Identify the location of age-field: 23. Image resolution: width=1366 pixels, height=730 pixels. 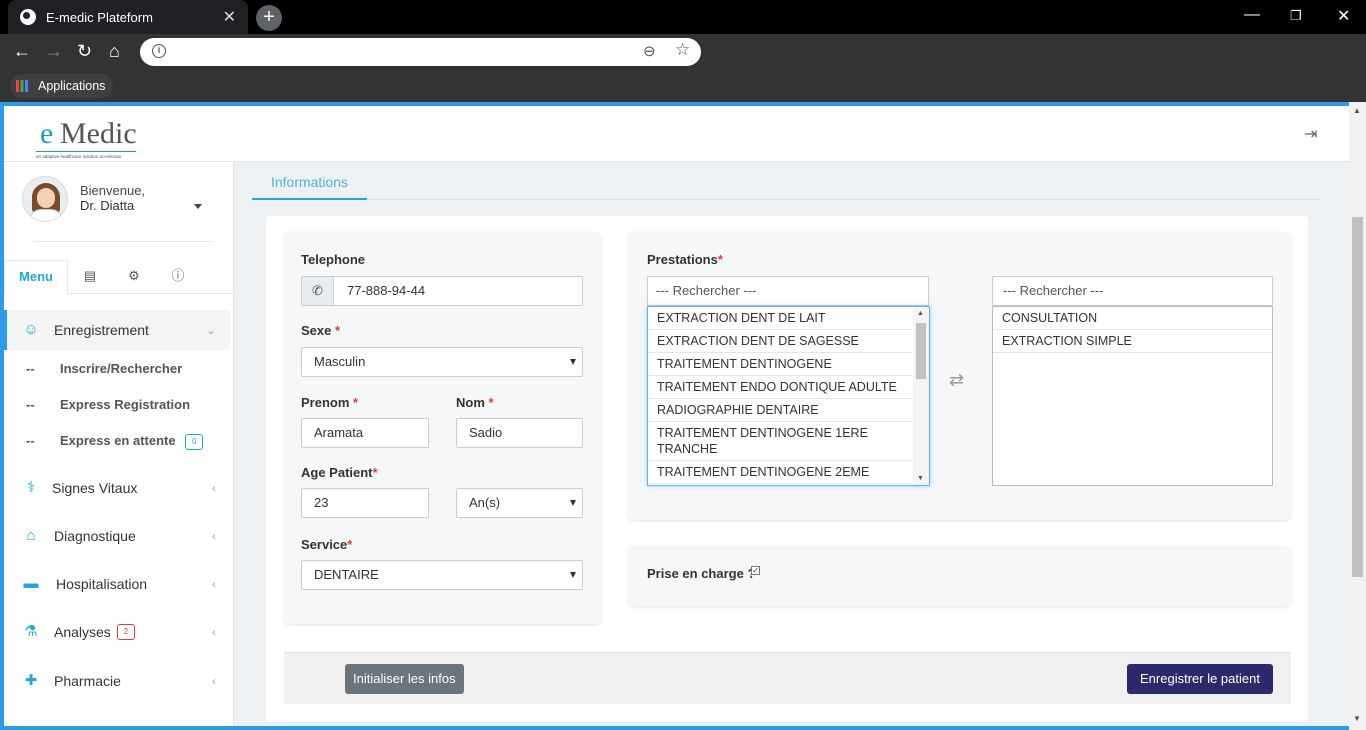
(365, 503).